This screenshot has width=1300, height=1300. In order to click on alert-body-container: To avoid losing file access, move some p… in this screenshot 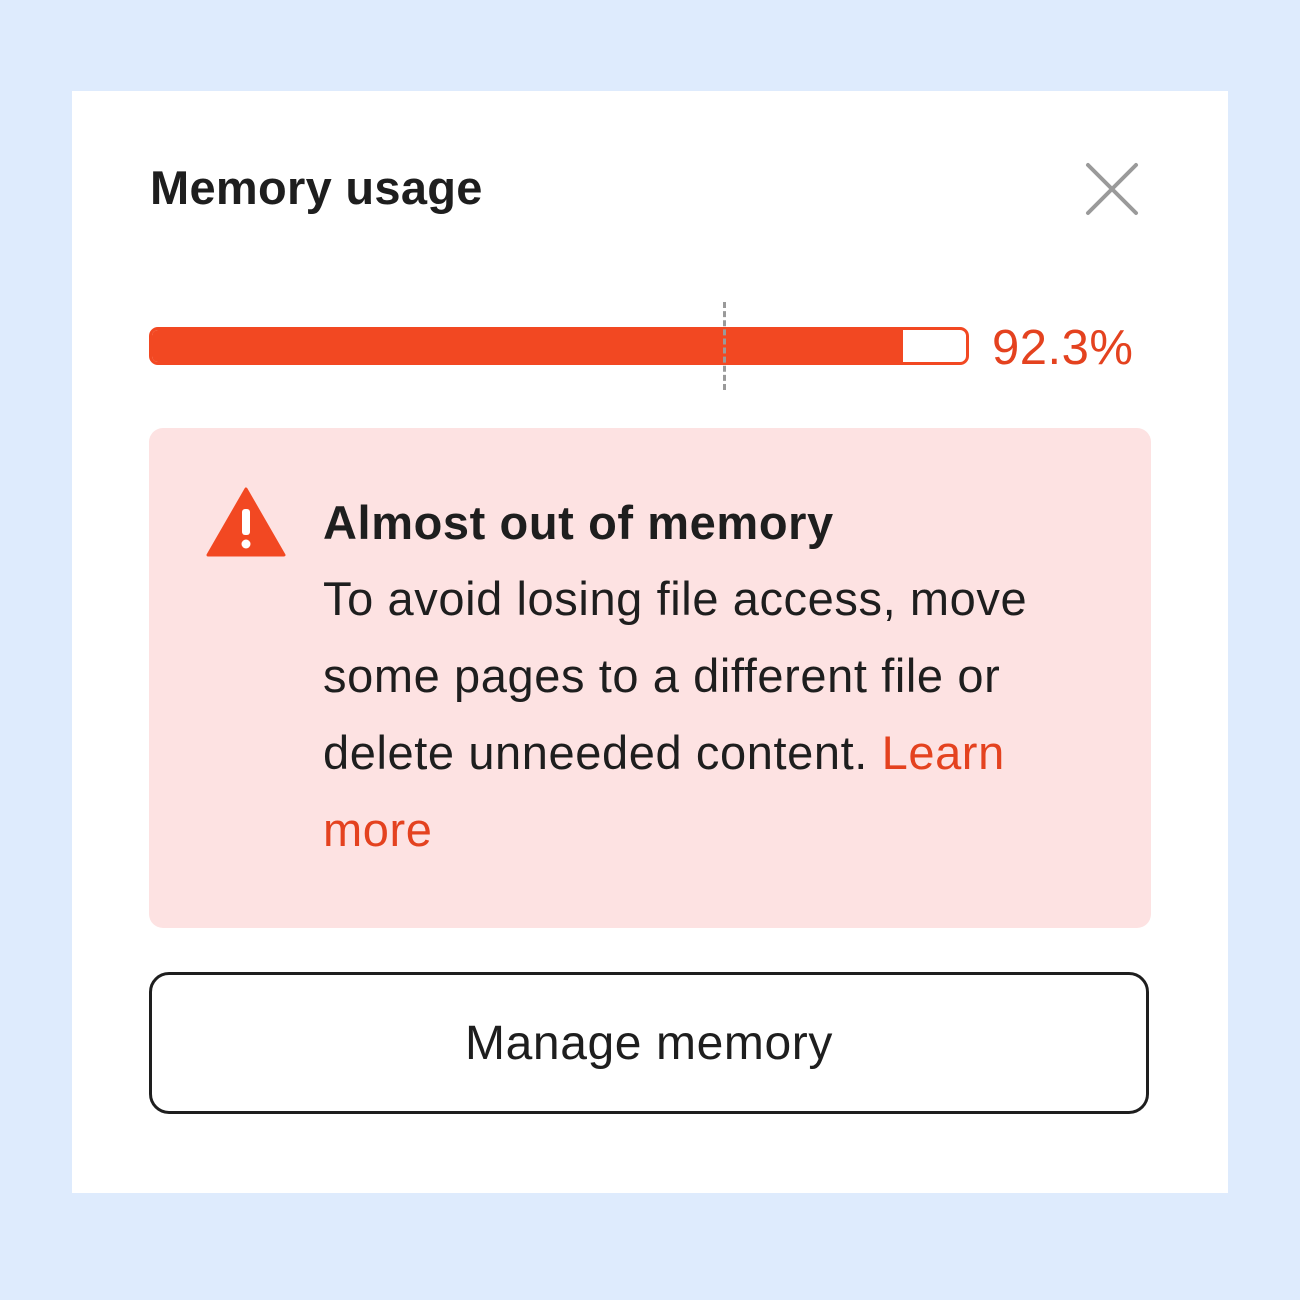, I will do `click(723, 714)`.